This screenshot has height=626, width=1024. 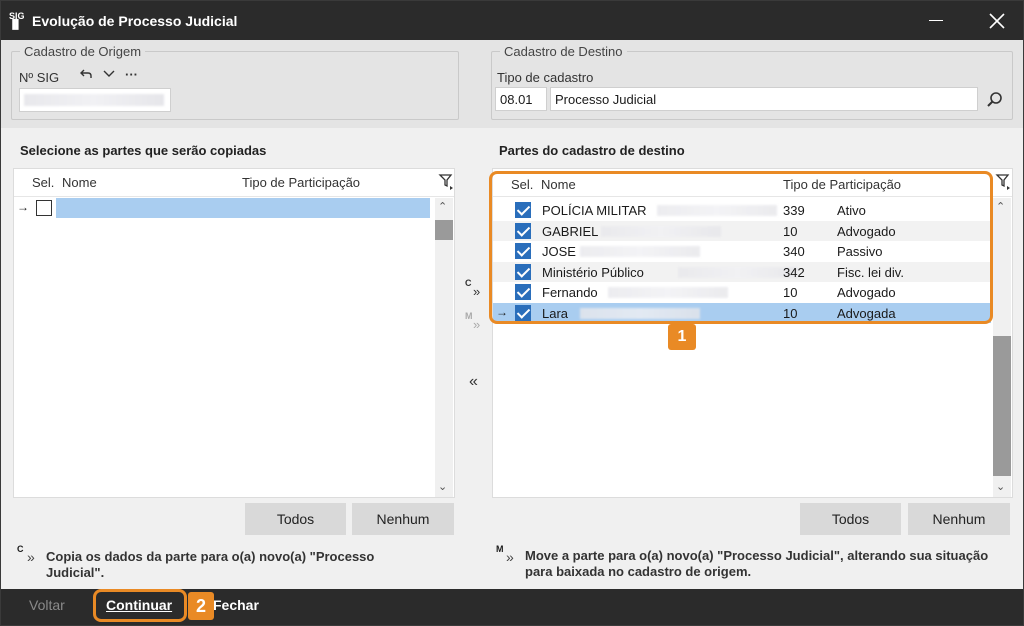 What do you see at coordinates (86, 74) in the screenshot?
I see `undo-icon` at bounding box center [86, 74].